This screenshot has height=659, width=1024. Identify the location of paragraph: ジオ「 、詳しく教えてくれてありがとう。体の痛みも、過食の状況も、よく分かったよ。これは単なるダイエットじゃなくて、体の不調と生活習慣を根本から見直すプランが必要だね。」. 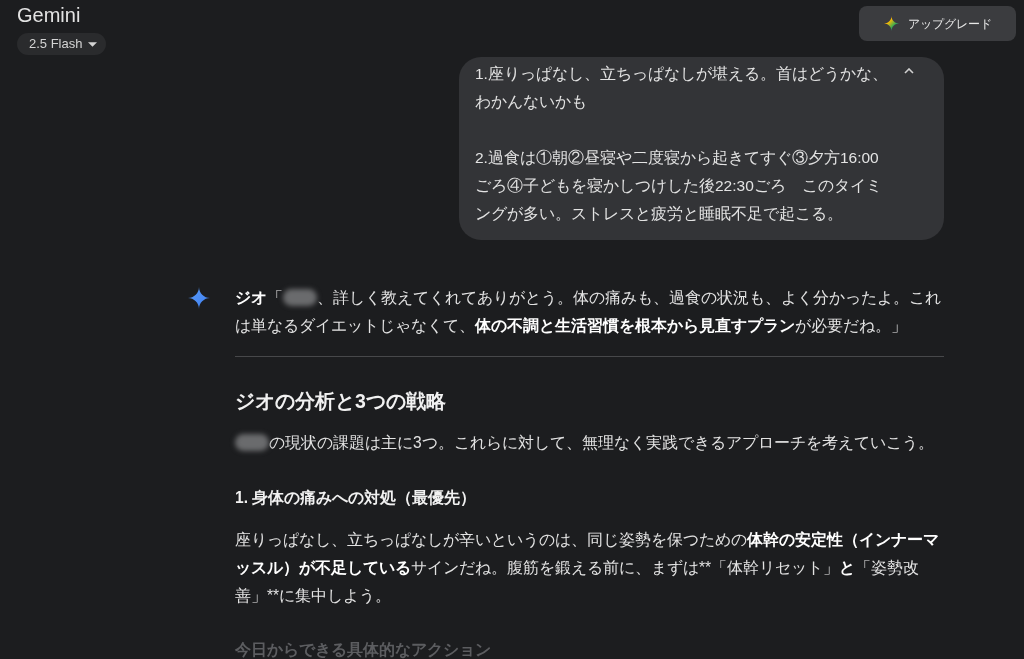
(588, 312).